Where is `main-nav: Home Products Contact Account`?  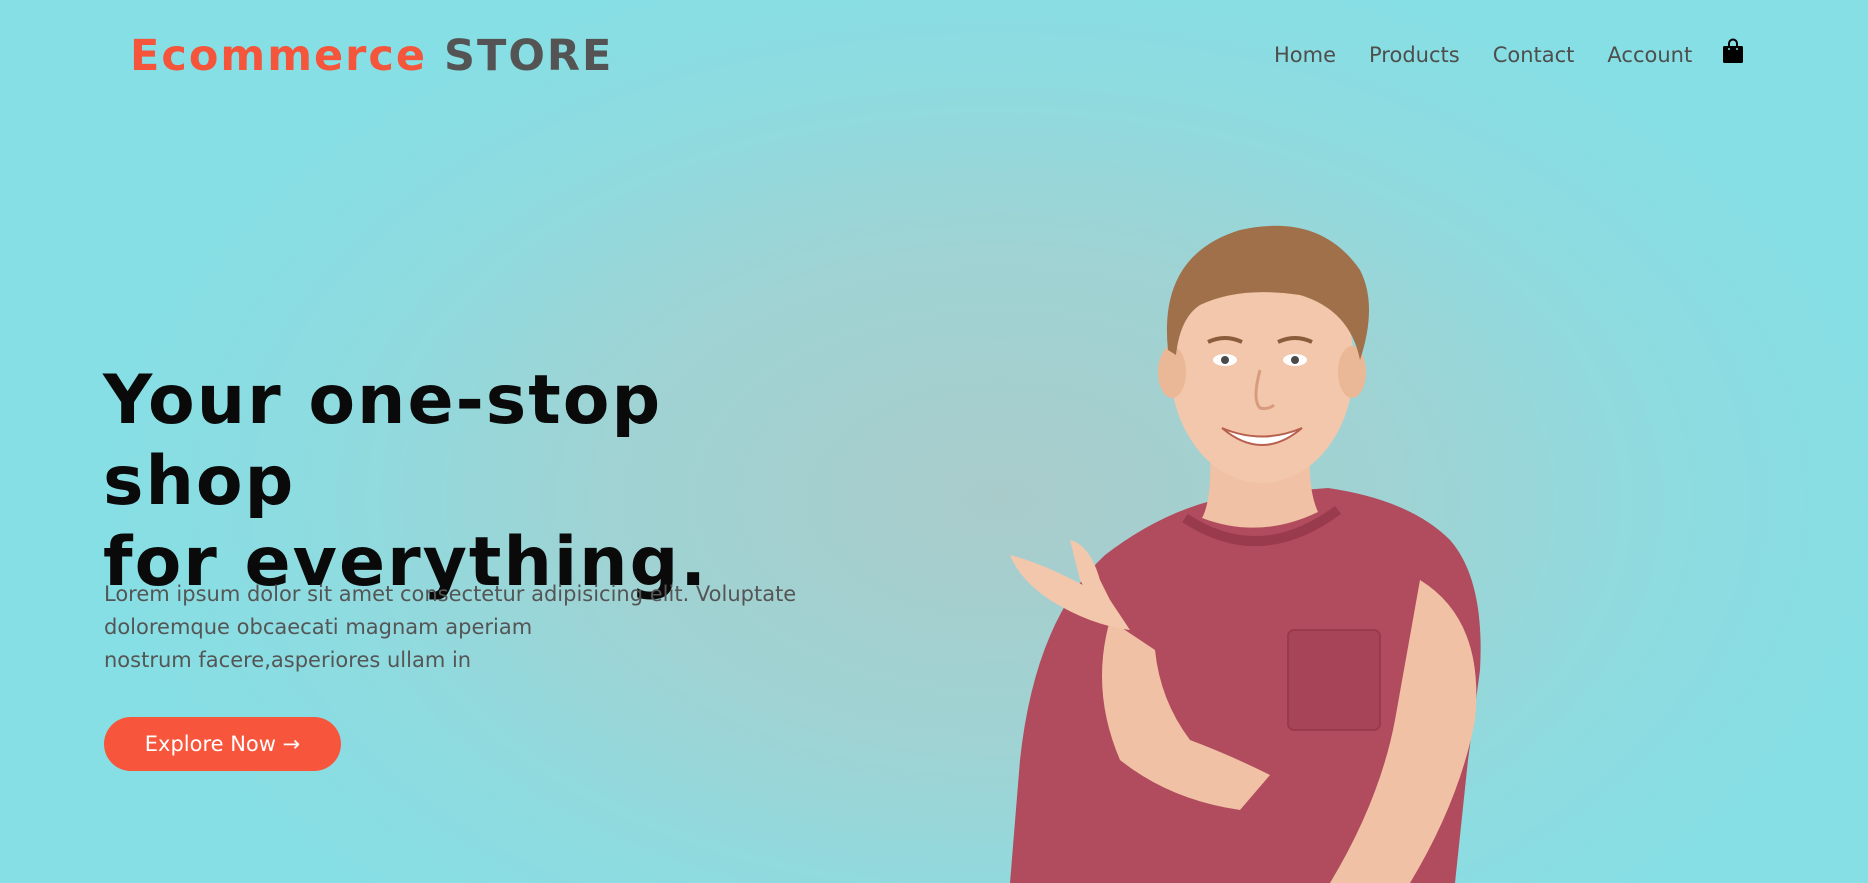
main-nav: Home Products Contact Account is located at coordinates (1509, 55).